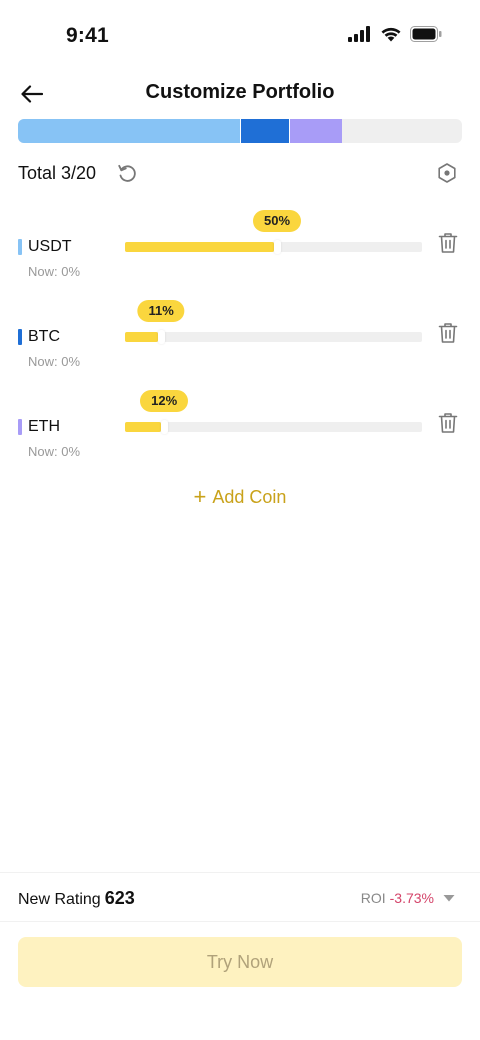 This screenshot has width=480, height=1040. What do you see at coordinates (373, 898) in the screenshot?
I see `roi-label: ROI` at bounding box center [373, 898].